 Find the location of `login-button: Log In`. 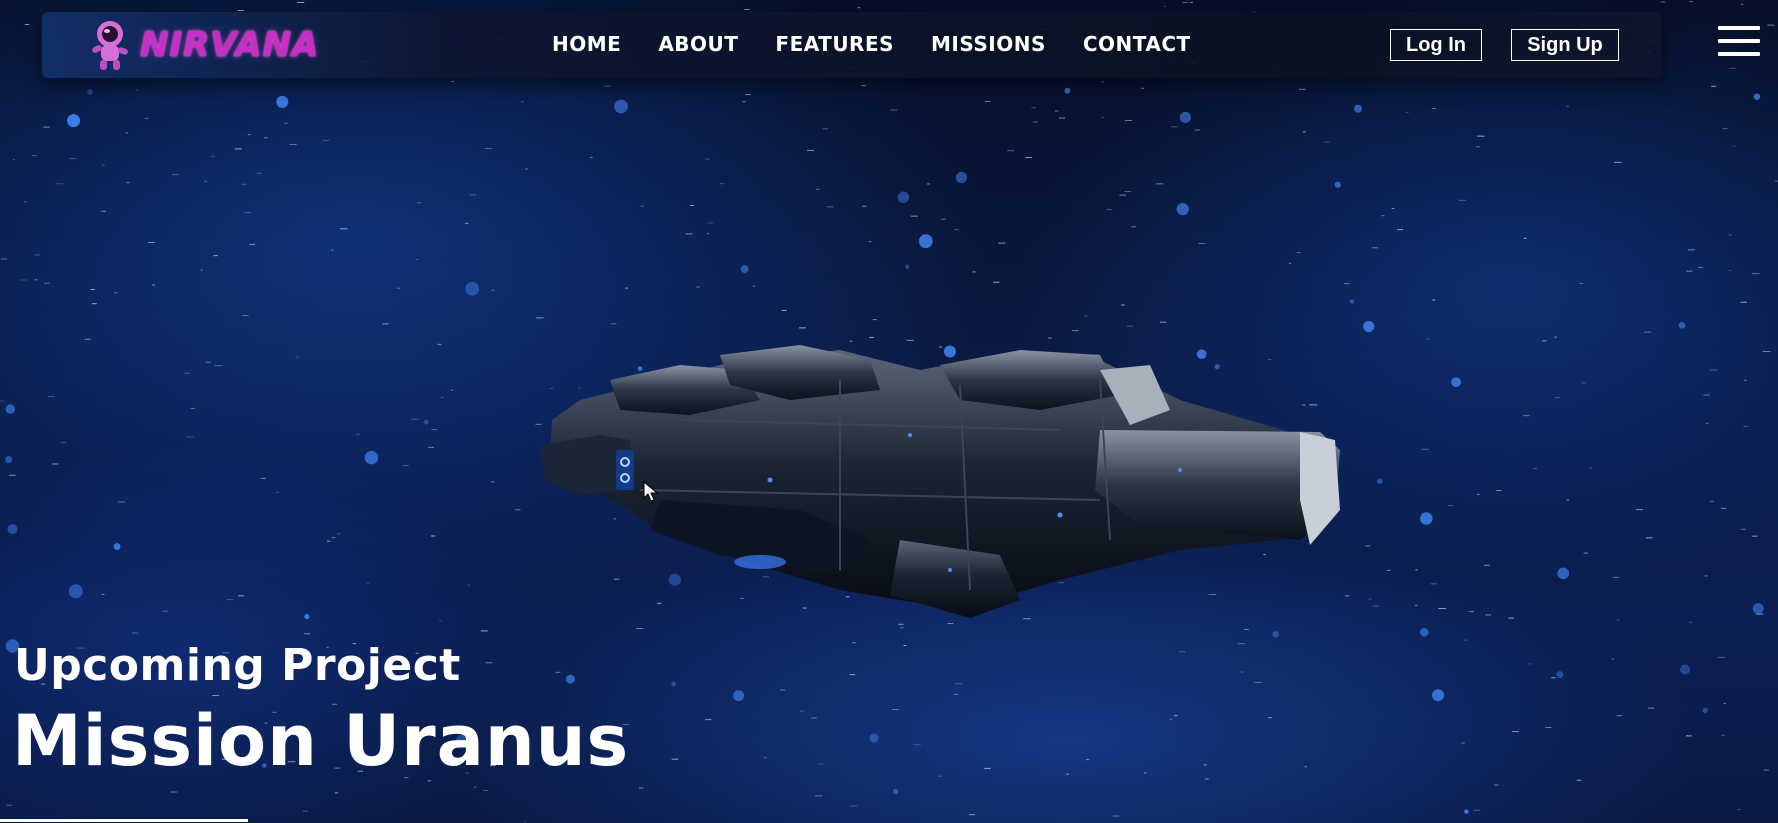

login-button: Log In is located at coordinates (1436, 45).